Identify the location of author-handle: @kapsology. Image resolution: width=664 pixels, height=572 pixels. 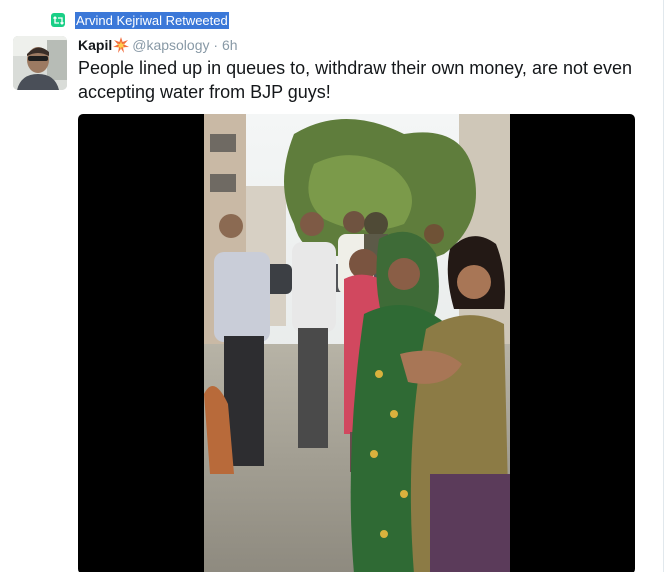
(170, 45).